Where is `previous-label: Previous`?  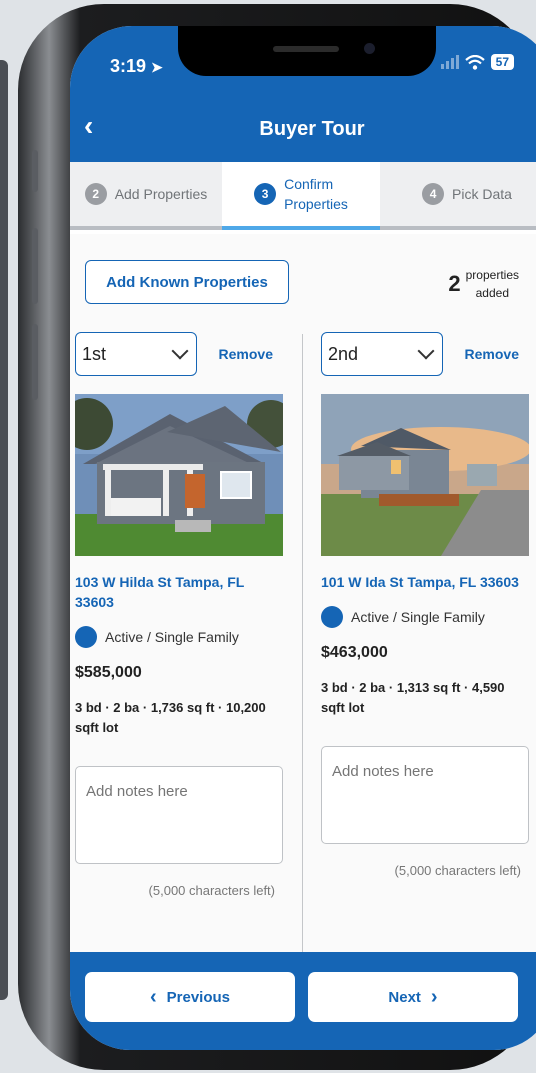
previous-label: Previous is located at coordinates (198, 997).